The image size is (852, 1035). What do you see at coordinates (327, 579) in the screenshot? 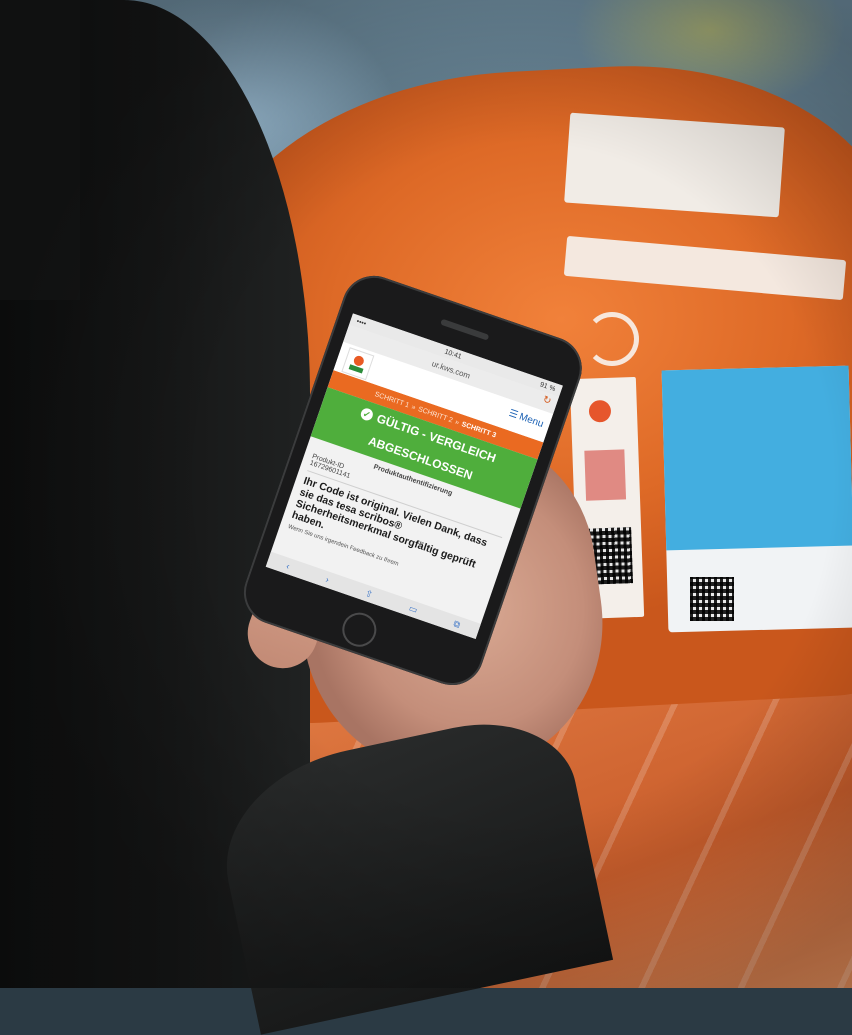
I see `forward-icon: ›` at bounding box center [327, 579].